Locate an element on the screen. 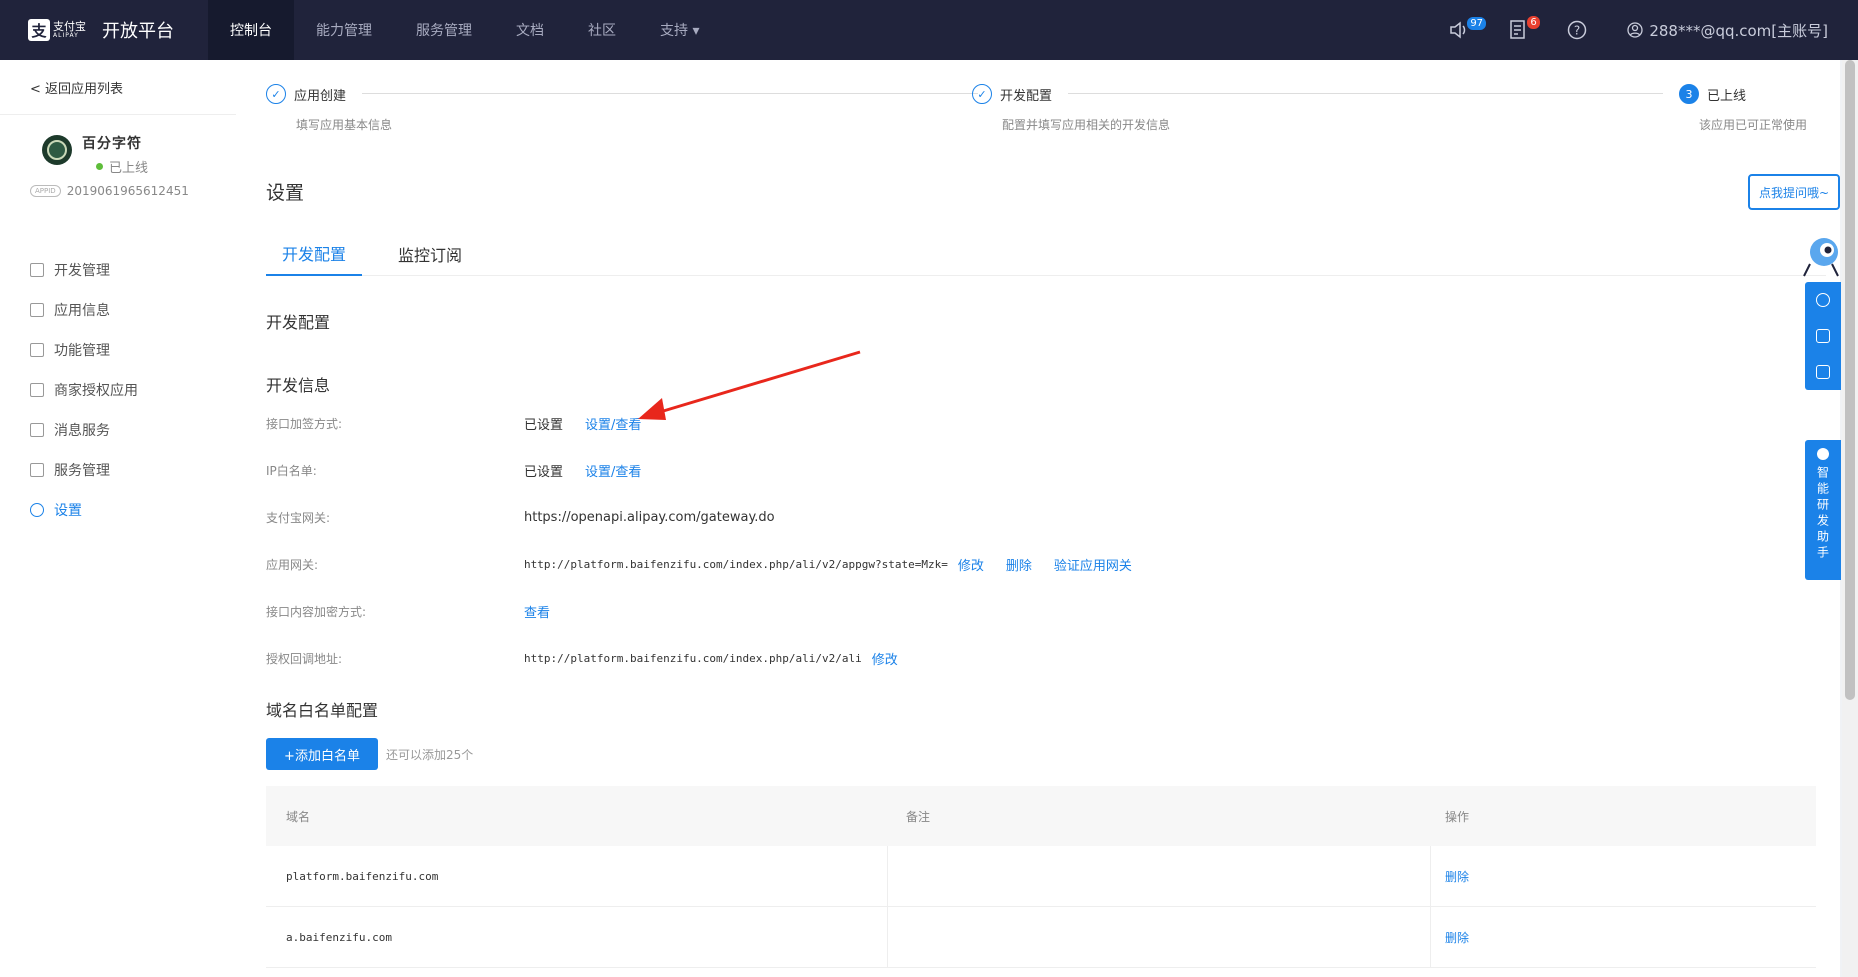 The image size is (1858, 977). sidebar-menu: 开发管理 应用信息 功能管理 商家授权应用 消息服务 服务管理 设置 is located at coordinates (118, 390).